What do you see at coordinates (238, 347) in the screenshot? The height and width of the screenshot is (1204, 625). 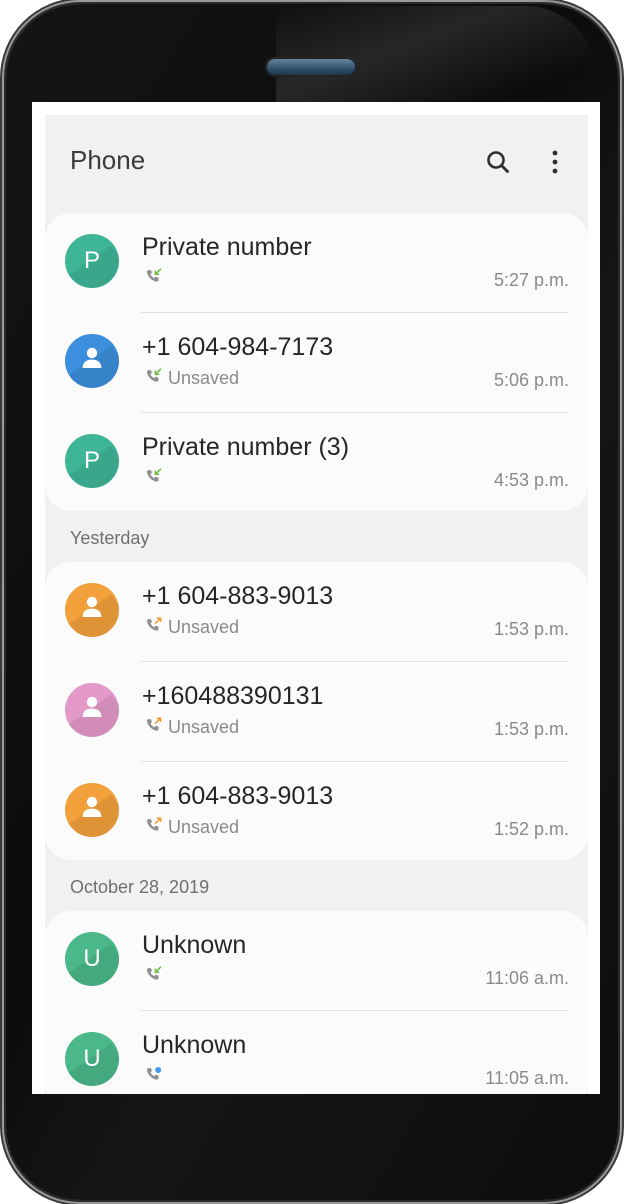 I see `caller-name: +1 604-984-7173` at bounding box center [238, 347].